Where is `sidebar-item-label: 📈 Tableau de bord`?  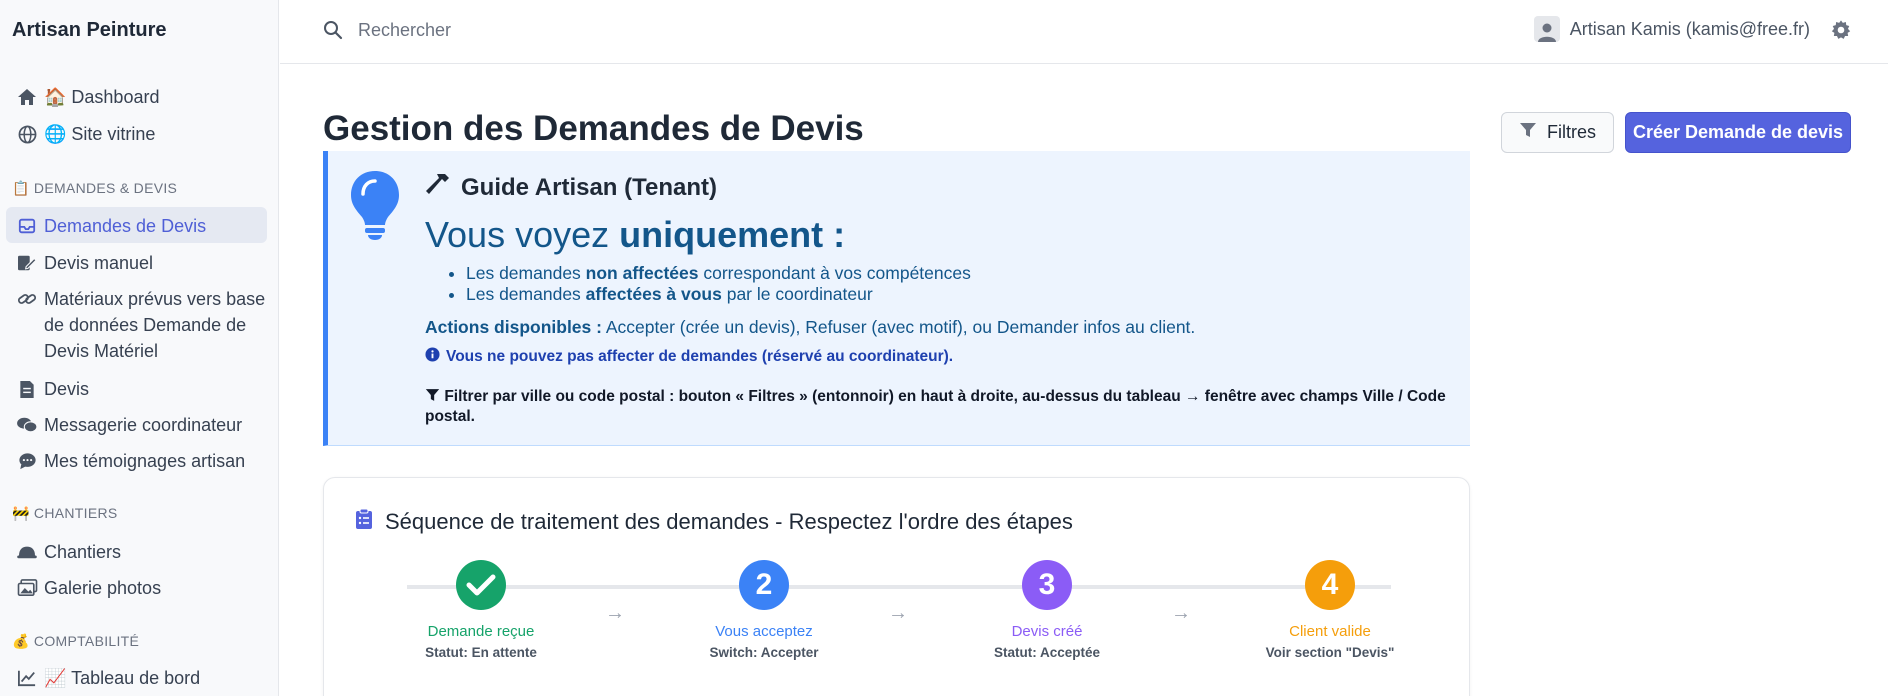
sidebar-item-label: 📈 Tableau de bord is located at coordinates (122, 678).